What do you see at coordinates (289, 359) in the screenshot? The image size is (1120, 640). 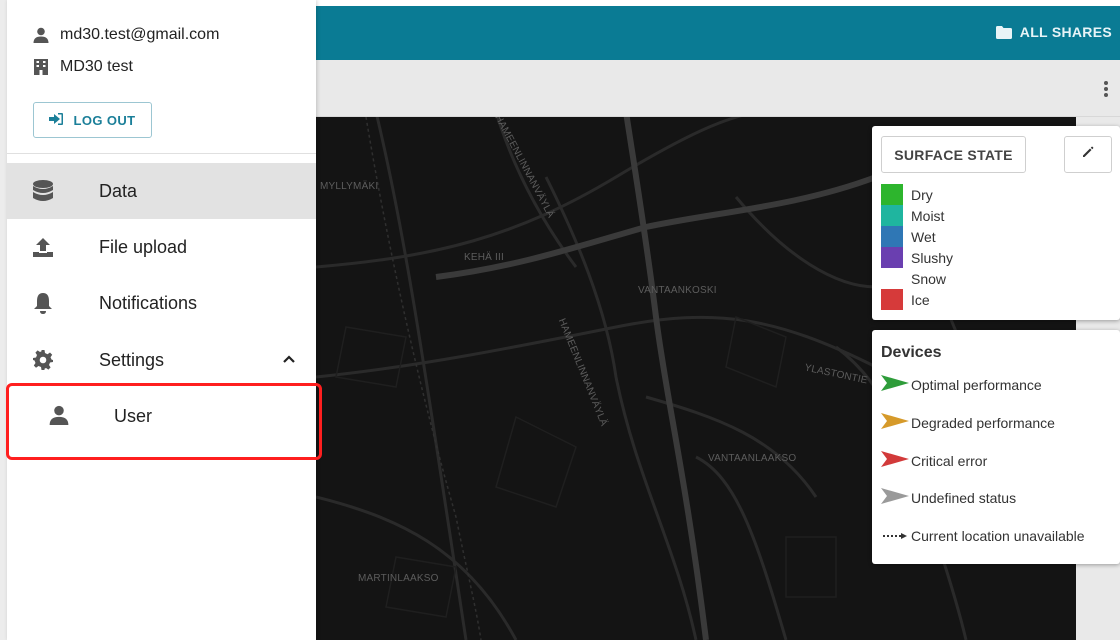 I see `chevron-up-icon` at bounding box center [289, 359].